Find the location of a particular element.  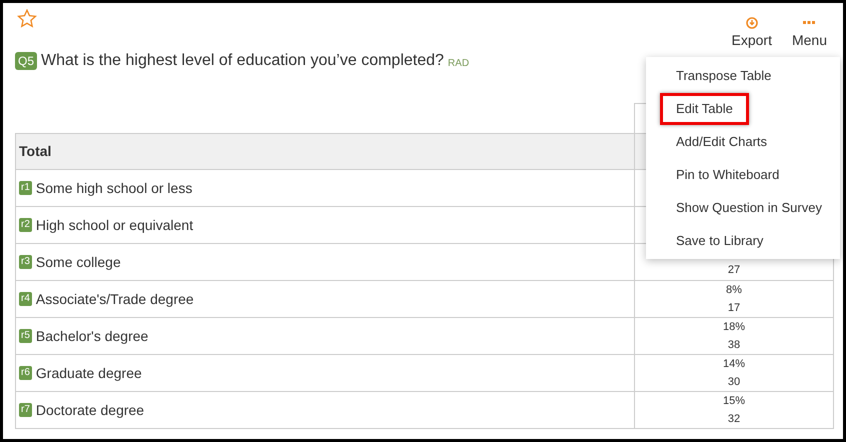

percent-value: 18% is located at coordinates (734, 327).